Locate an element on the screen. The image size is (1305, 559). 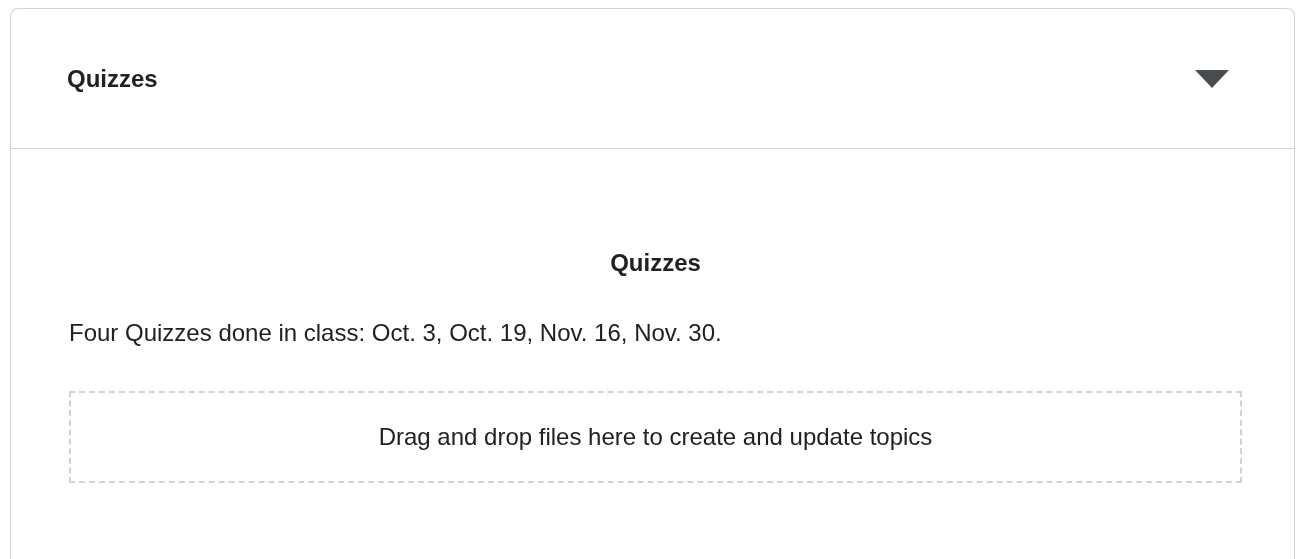
content-heading: Quizzes is located at coordinates (655, 263).